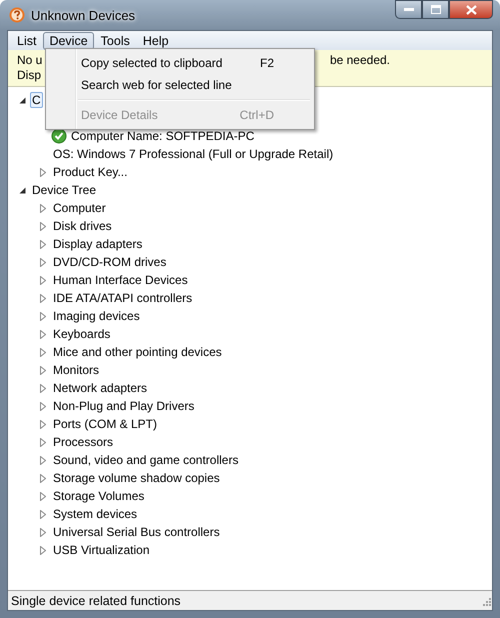 The image size is (500, 618). I want to click on tree-item: Network adapters, so click(100, 388).